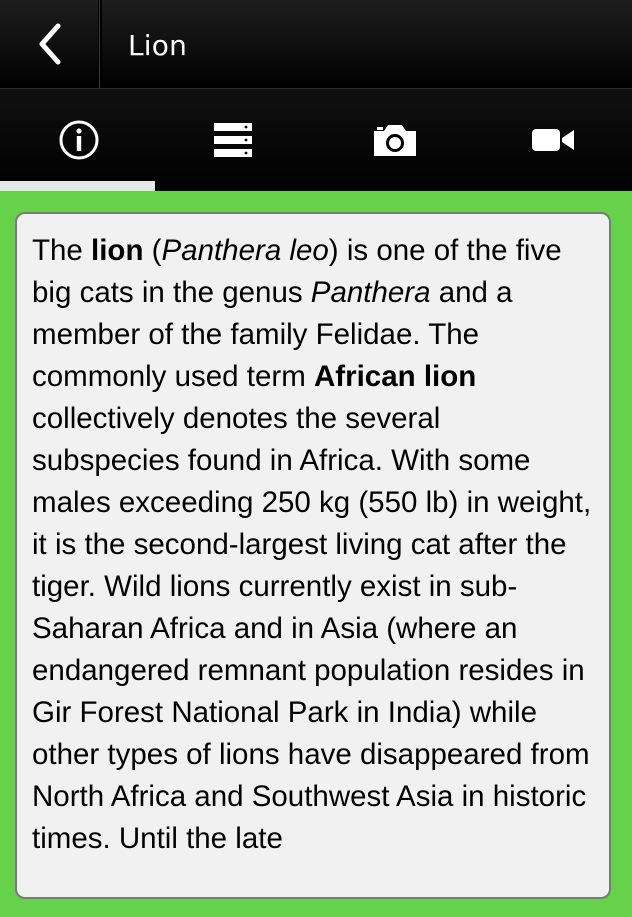  I want to click on tab-list, so click(233, 140).